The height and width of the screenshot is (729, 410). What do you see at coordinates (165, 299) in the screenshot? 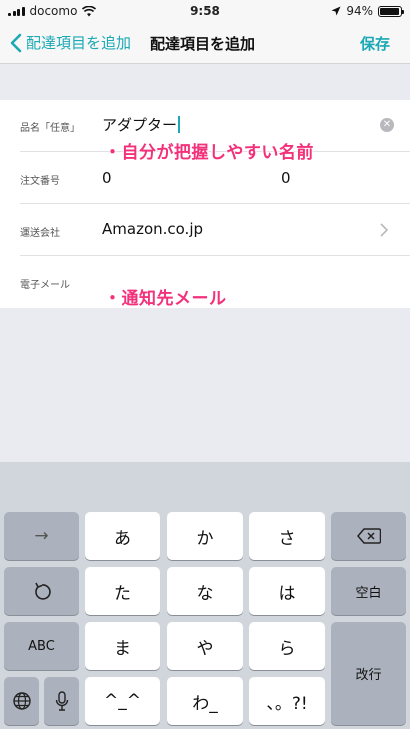
I see `email-annotation: ・通知先メール` at bounding box center [165, 299].